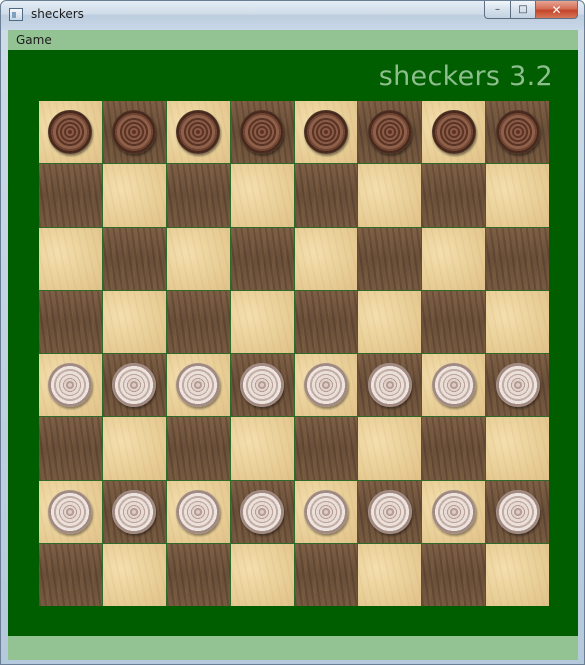 The height and width of the screenshot is (665, 585). I want to click on status-bar, so click(293, 648).